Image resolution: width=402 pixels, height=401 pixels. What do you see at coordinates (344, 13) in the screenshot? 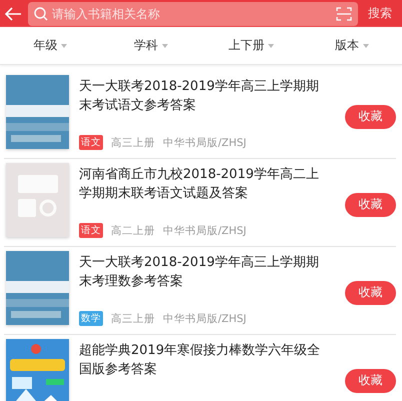
I see `scan-icon` at bounding box center [344, 13].